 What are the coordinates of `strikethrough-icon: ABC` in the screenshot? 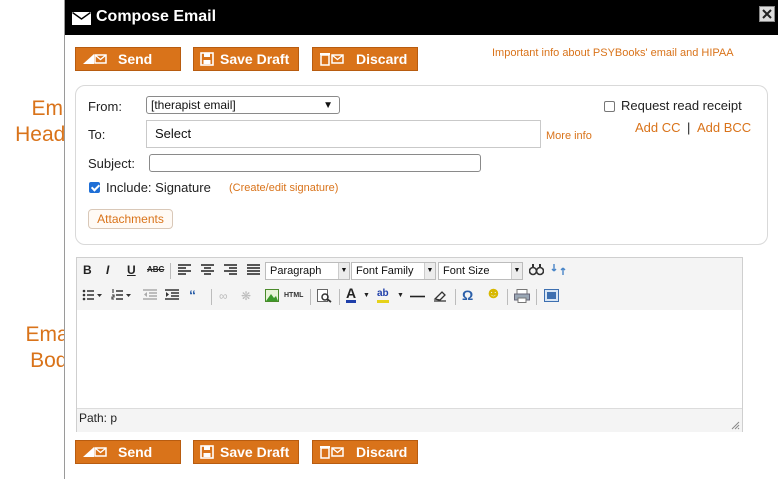 It's located at (155, 269).